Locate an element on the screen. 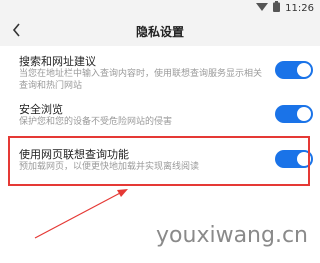 This screenshot has height=263, width=320. header-bar: 隐私设置 is located at coordinates (160, 31).